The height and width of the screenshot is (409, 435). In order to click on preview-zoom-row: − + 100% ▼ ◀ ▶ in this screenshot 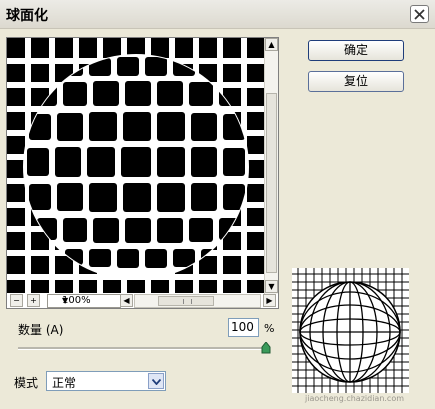, I will do `click(142, 301)`.